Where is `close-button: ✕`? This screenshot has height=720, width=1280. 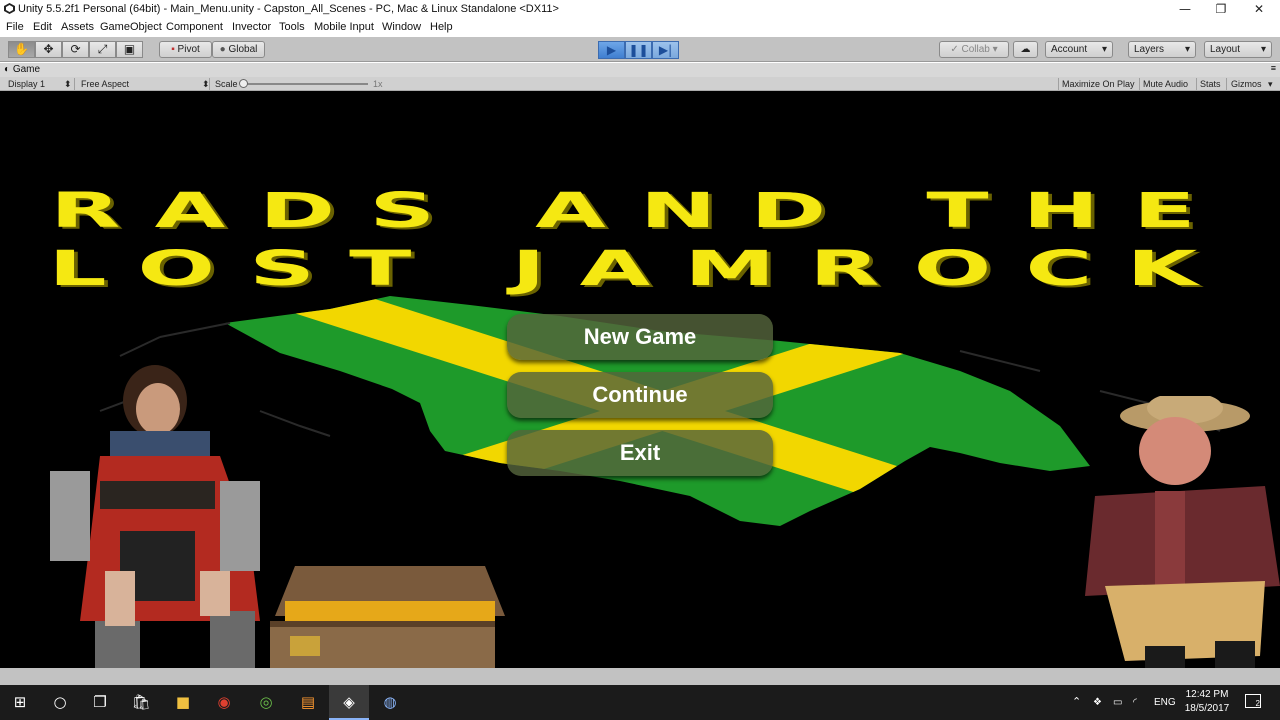 close-button: ✕ is located at coordinates (1259, 9).